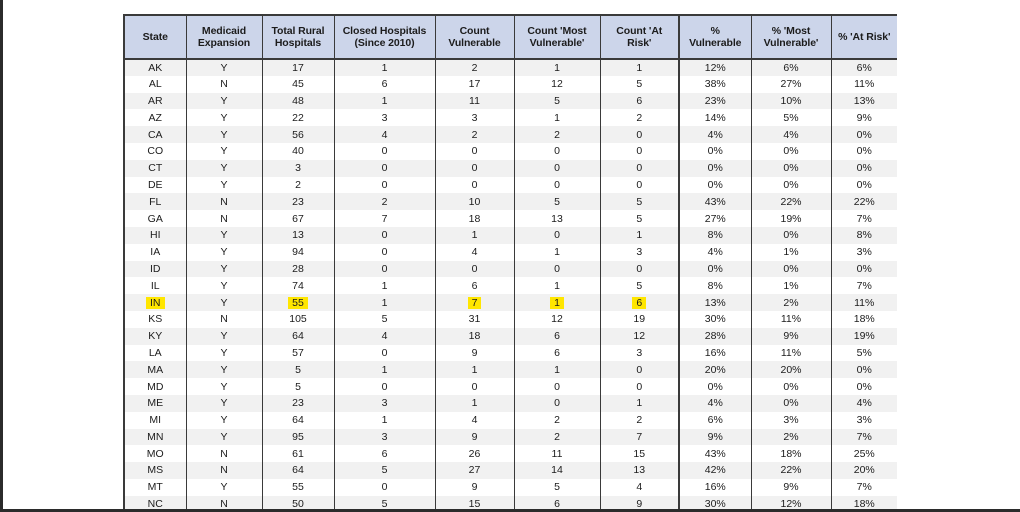  Describe the element at coordinates (384, 84) in the screenshot. I see `cell-closed: 6` at that location.